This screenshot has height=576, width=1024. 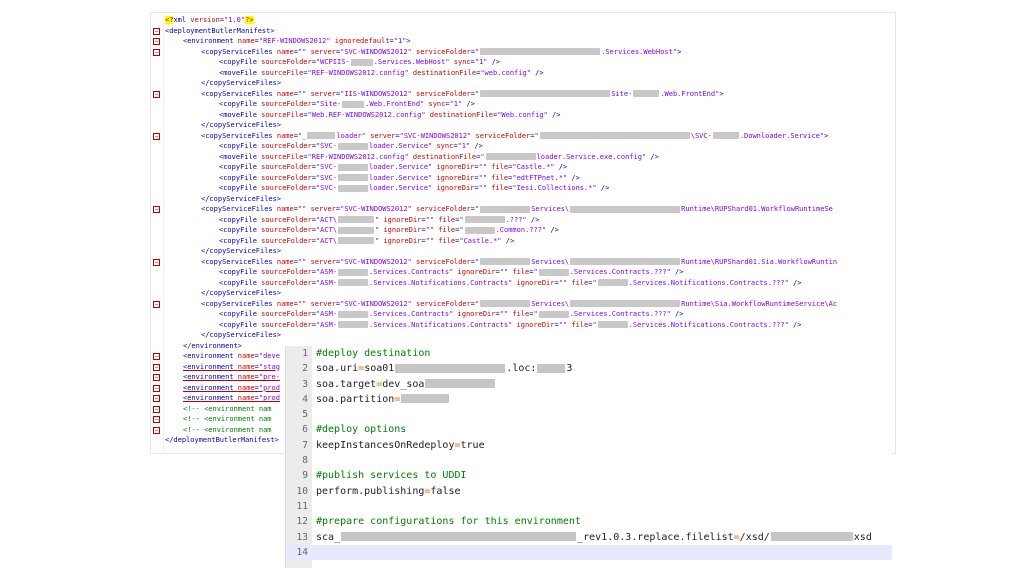 I want to click on xml-token-tag: <environment, so click(x=210, y=366).